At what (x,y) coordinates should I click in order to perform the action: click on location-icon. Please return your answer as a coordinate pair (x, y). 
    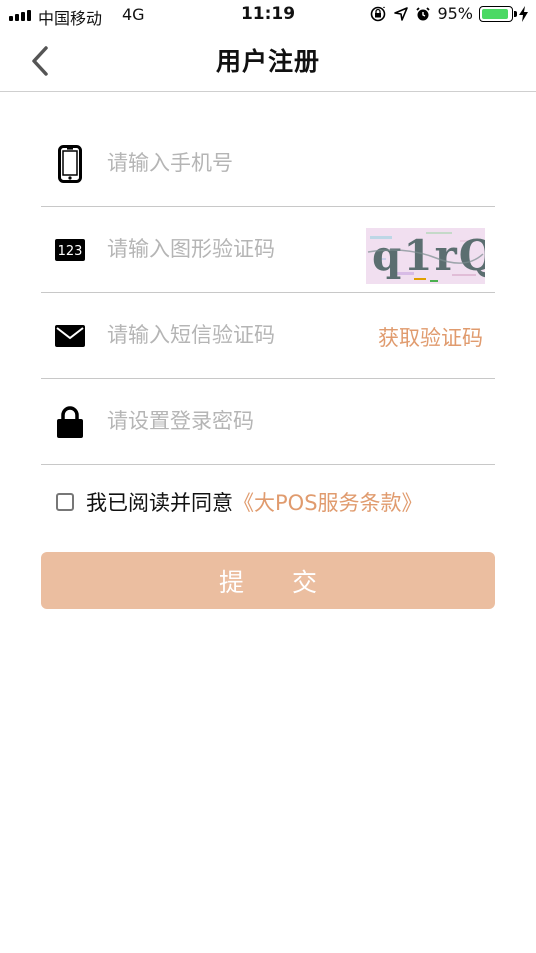
    Looking at the image, I should click on (401, 13).